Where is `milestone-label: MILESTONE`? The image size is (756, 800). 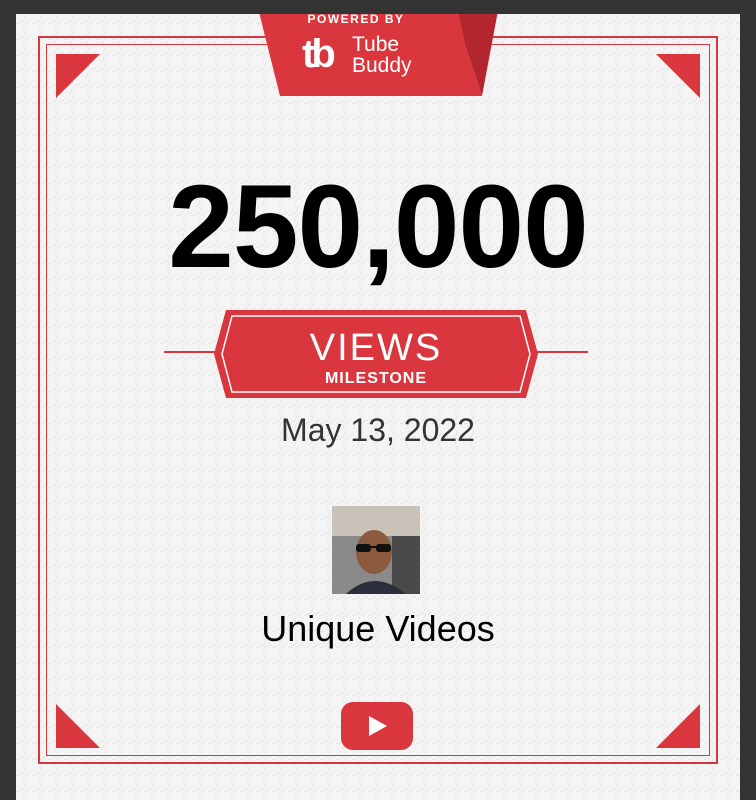 milestone-label: MILESTONE is located at coordinates (376, 378).